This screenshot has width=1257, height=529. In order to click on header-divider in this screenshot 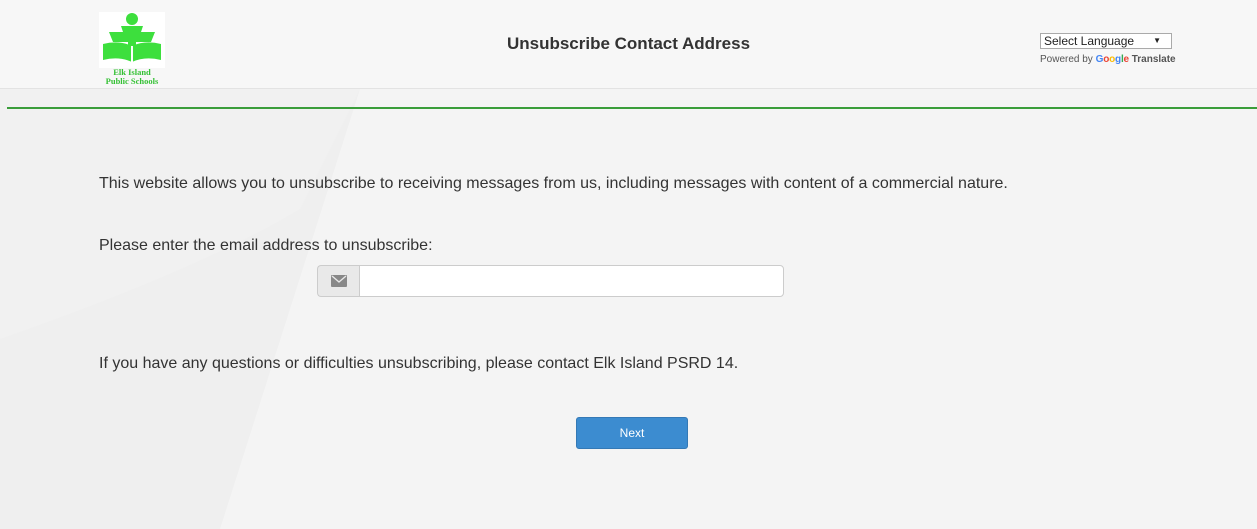, I will do `click(632, 108)`.